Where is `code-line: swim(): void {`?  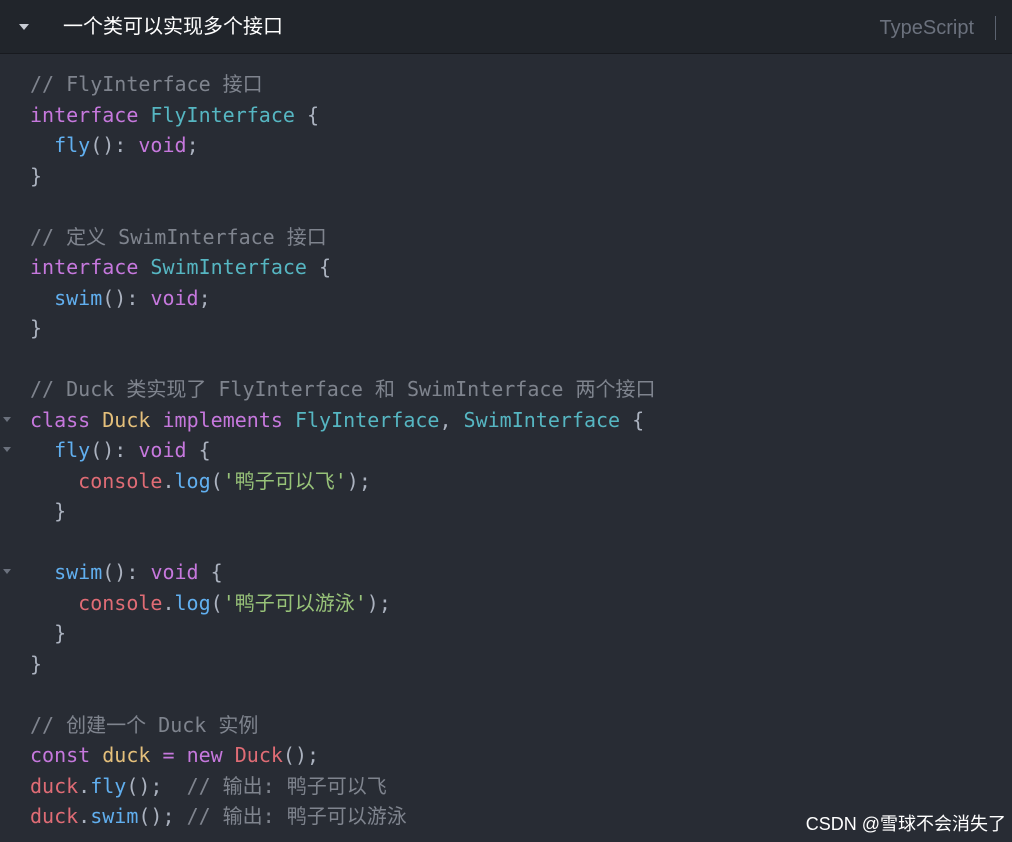 code-line: swim(): void { is located at coordinates (506, 572).